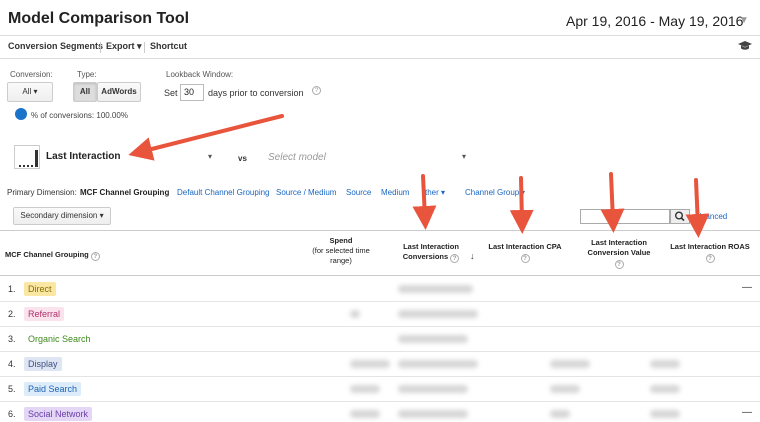 The height and width of the screenshot is (422, 760). Describe the element at coordinates (256, 93) in the screenshot. I see `lookback-suffix: days prior to conversion` at that location.